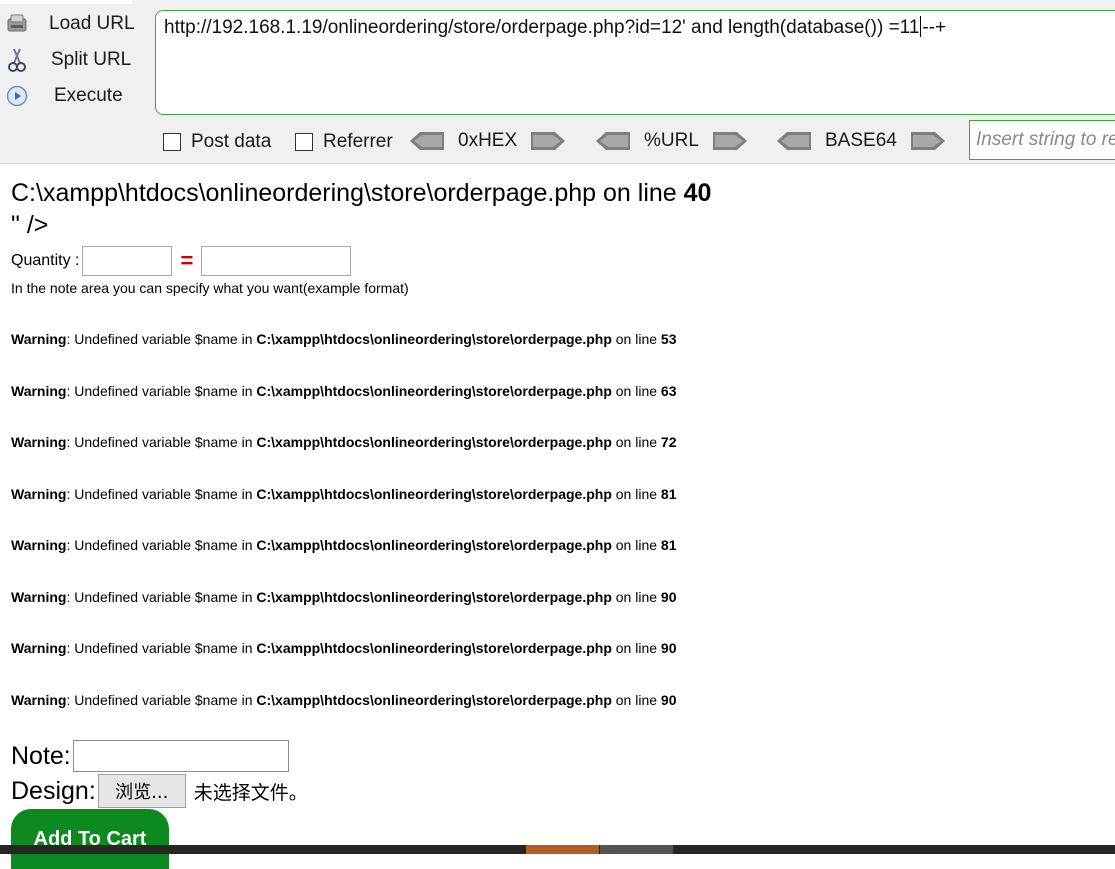 This screenshot has width=1115, height=869. Describe the element at coordinates (17, 24) in the screenshot. I see `load-url-icon` at that location.